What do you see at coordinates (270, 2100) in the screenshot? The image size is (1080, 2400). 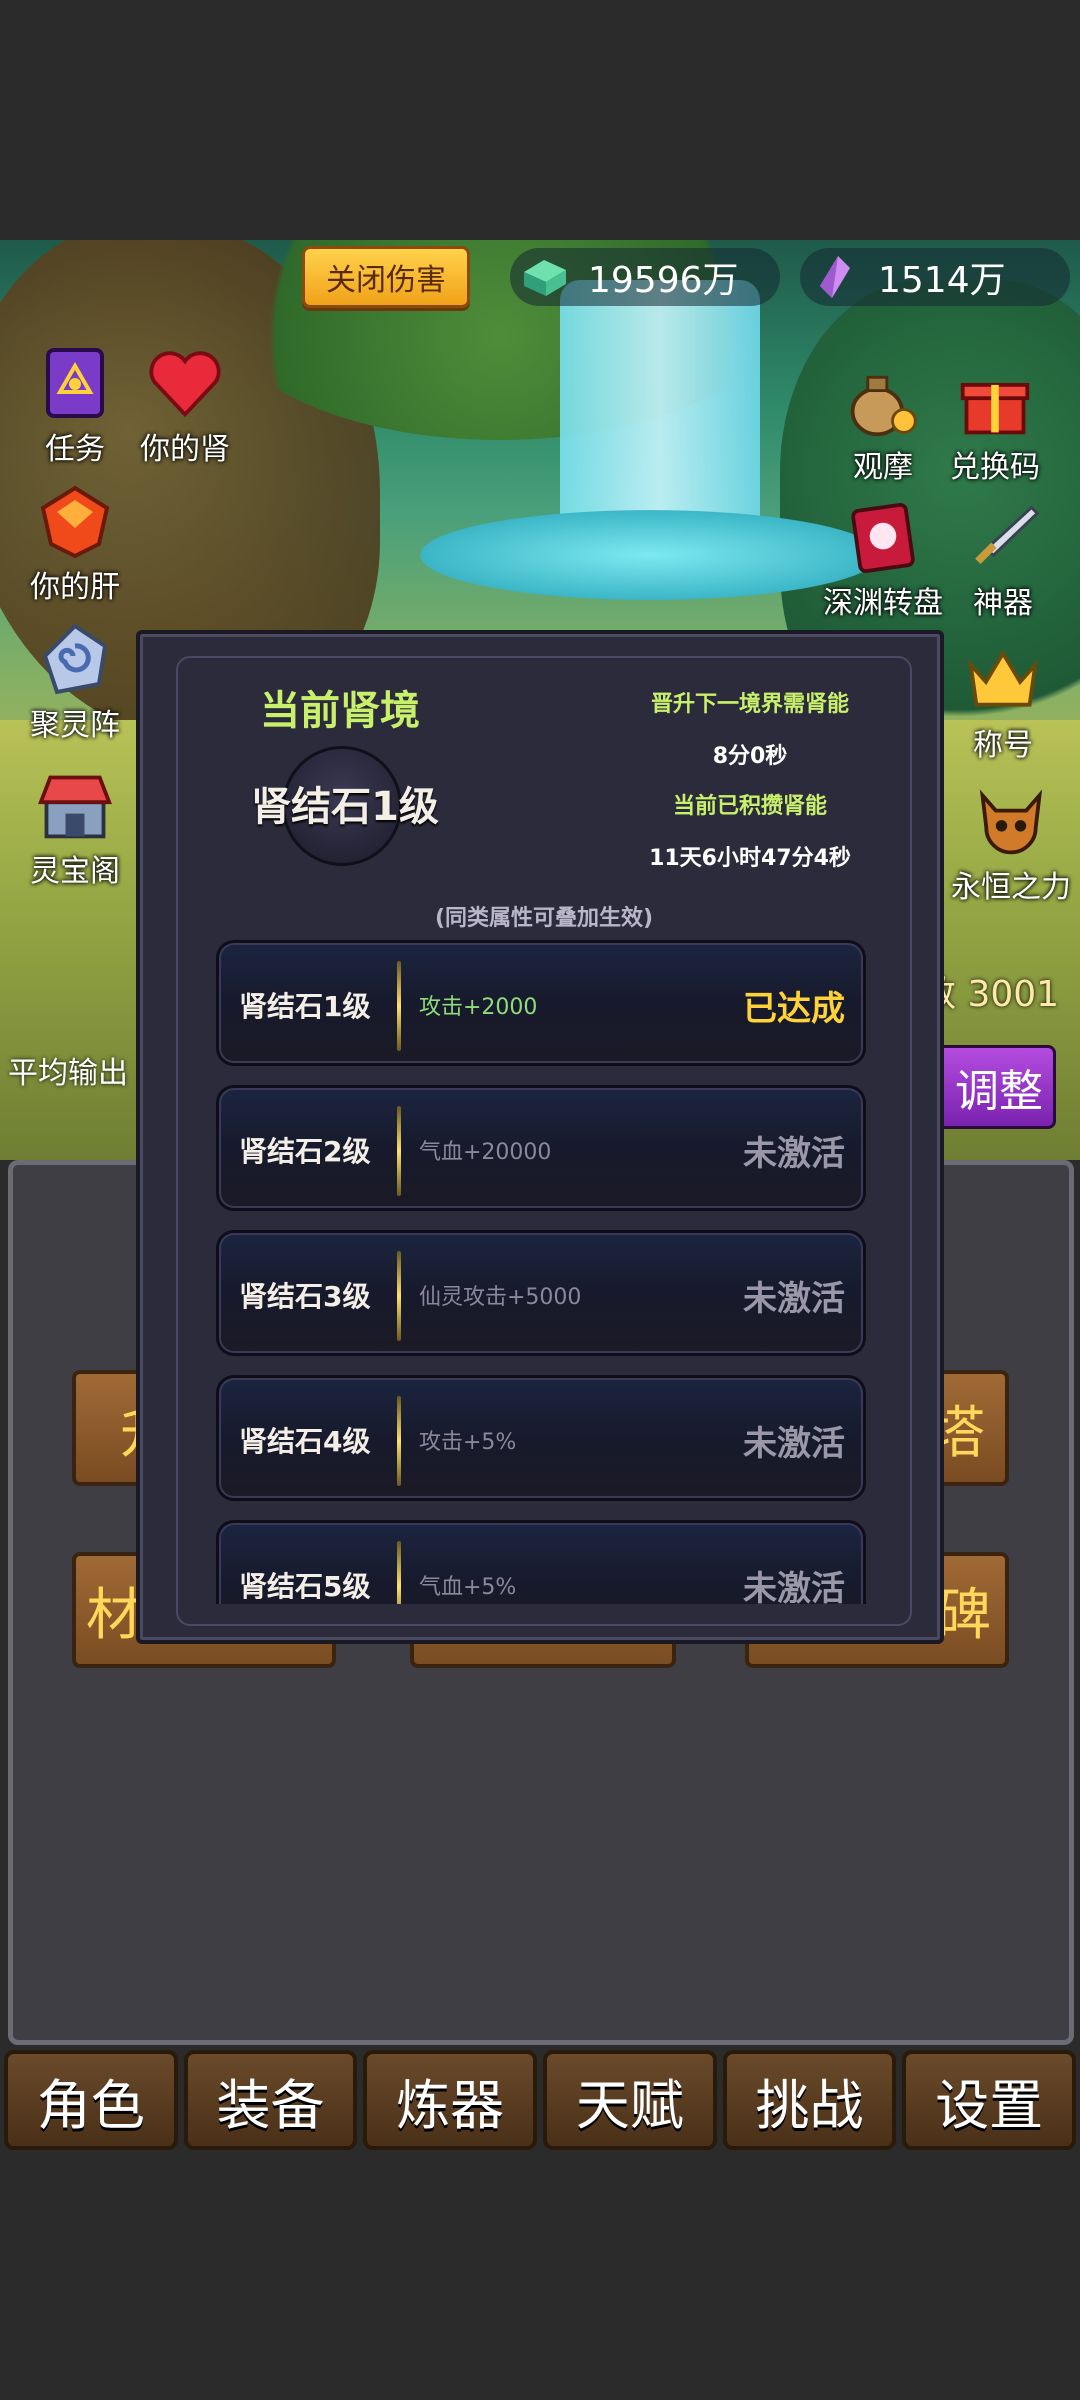 I see `tab-equipment: 装备` at bounding box center [270, 2100].